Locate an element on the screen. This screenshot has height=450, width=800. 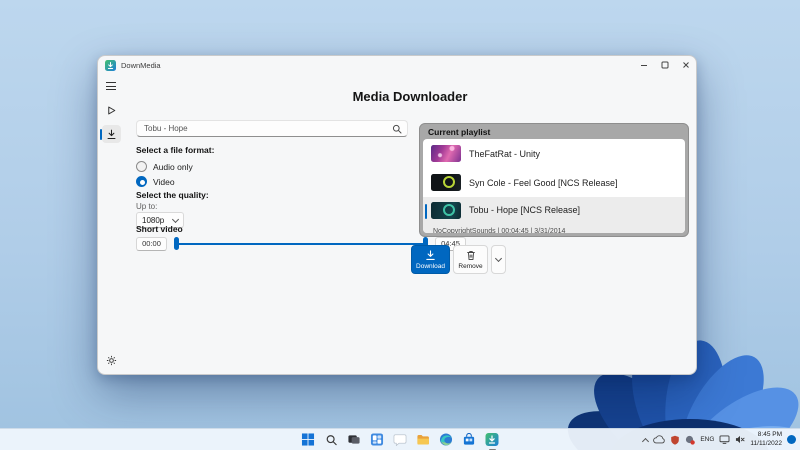
security-tray-button is located at coordinates (675, 440).